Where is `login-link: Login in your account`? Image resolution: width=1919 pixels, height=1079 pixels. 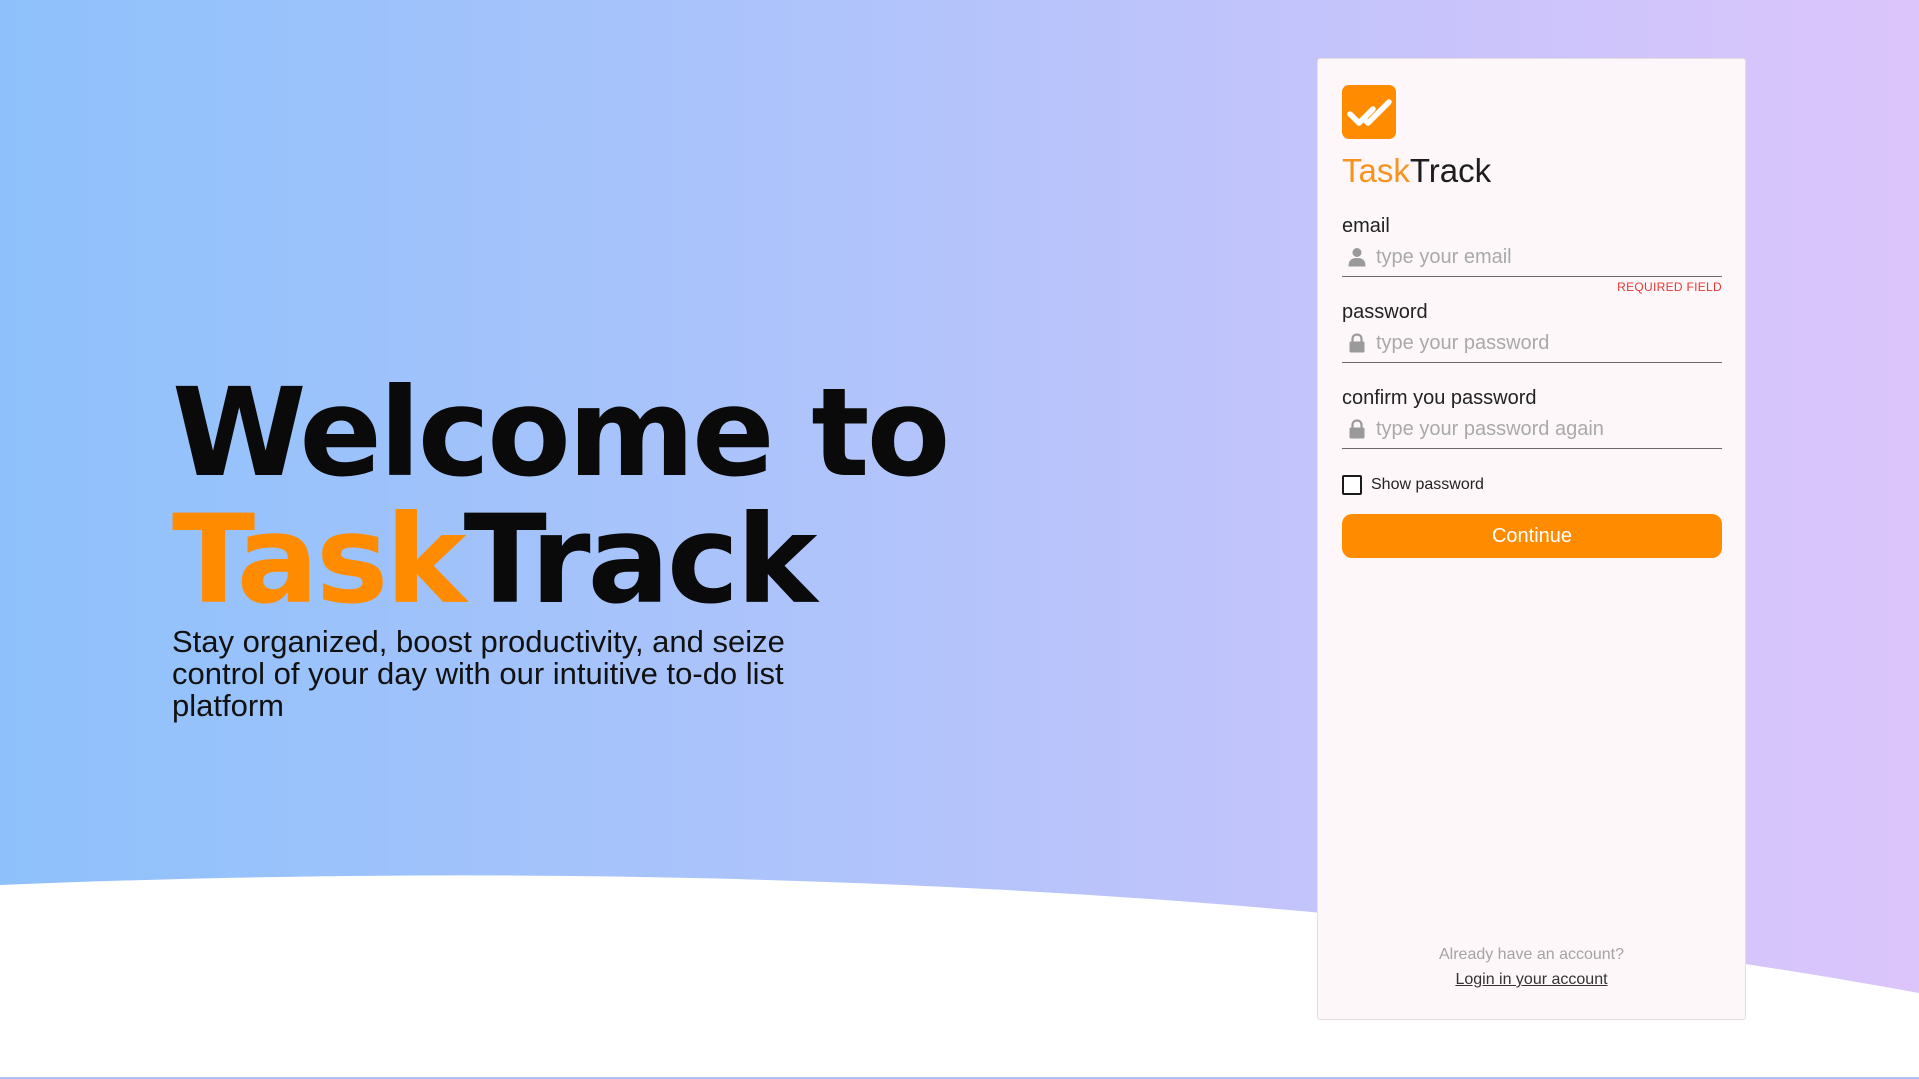 login-link: Login in your account is located at coordinates (1531, 979).